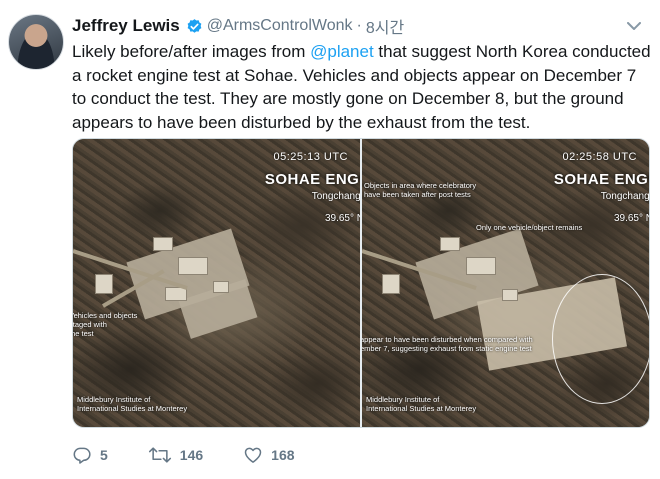 This screenshot has width=660, height=479. What do you see at coordinates (310, 157) in the screenshot?
I see `image-timestamp: 05:25:13 UTC` at bounding box center [310, 157].